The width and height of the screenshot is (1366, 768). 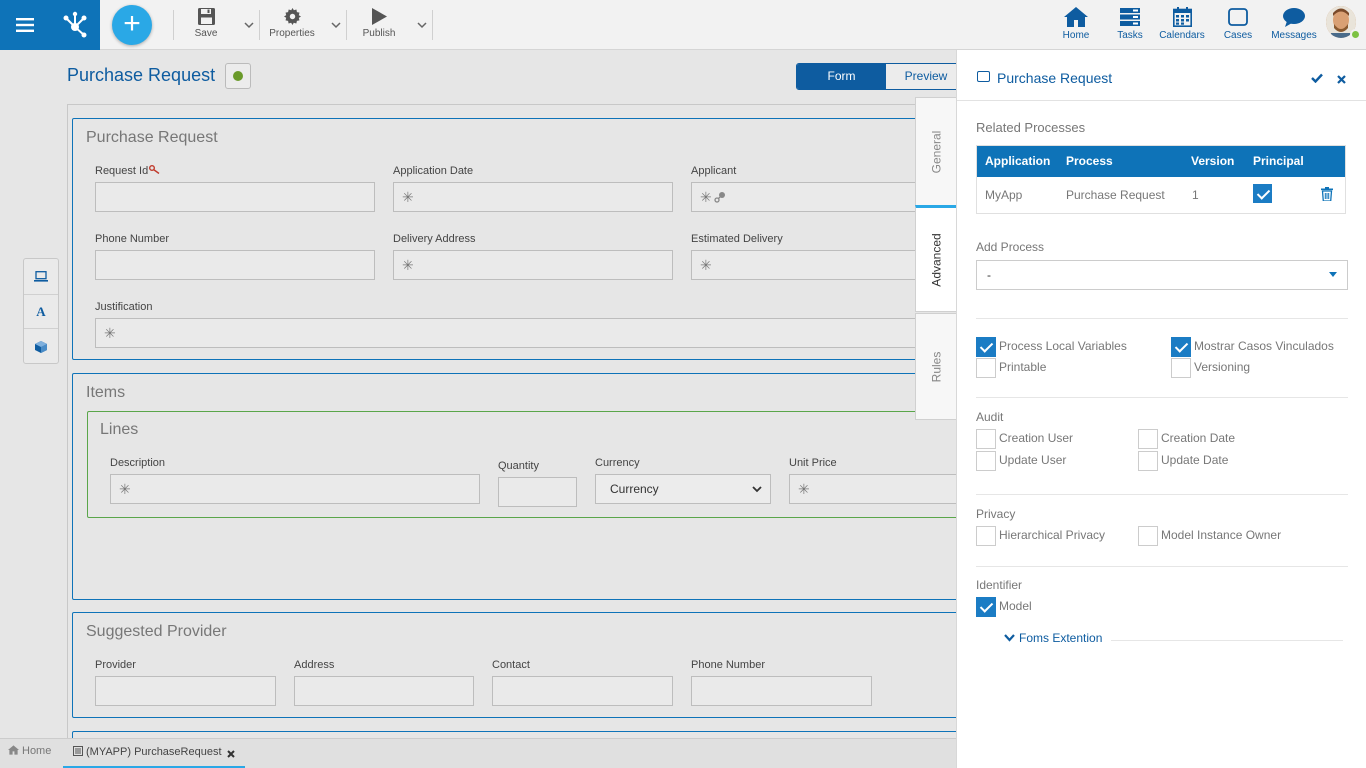 What do you see at coordinates (433, 171) in the screenshot?
I see `application-date-label: Application Date` at bounding box center [433, 171].